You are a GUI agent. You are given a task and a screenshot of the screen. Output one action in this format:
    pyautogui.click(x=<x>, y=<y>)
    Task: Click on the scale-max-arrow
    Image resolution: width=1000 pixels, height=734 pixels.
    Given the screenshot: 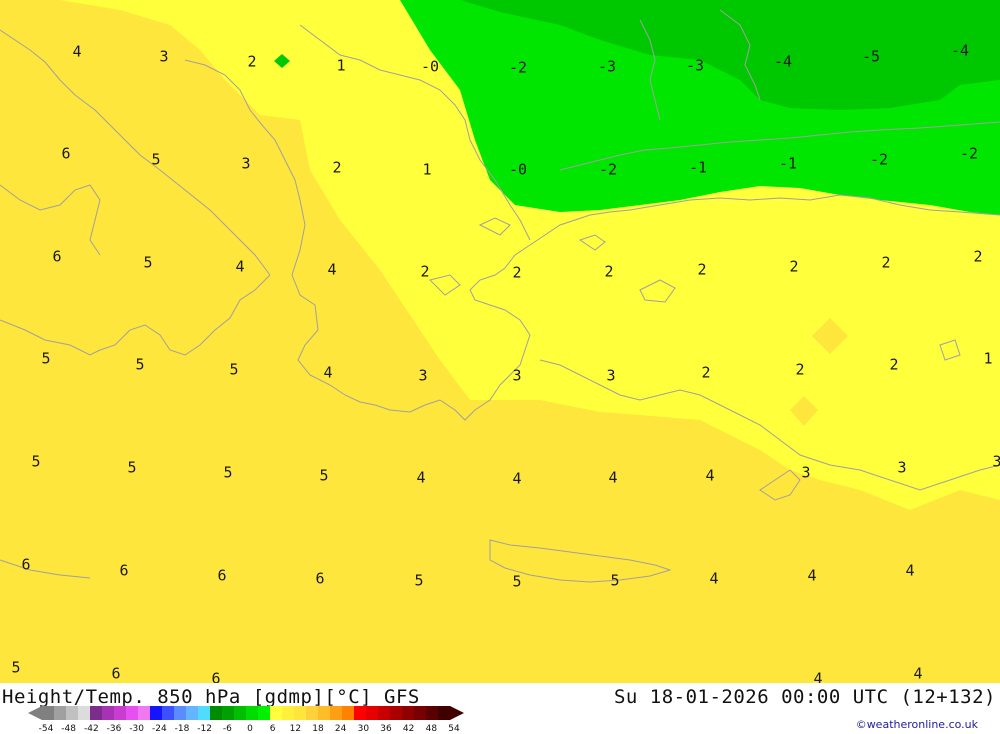 What is the action you would take?
    pyautogui.click(x=457, y=713)
    